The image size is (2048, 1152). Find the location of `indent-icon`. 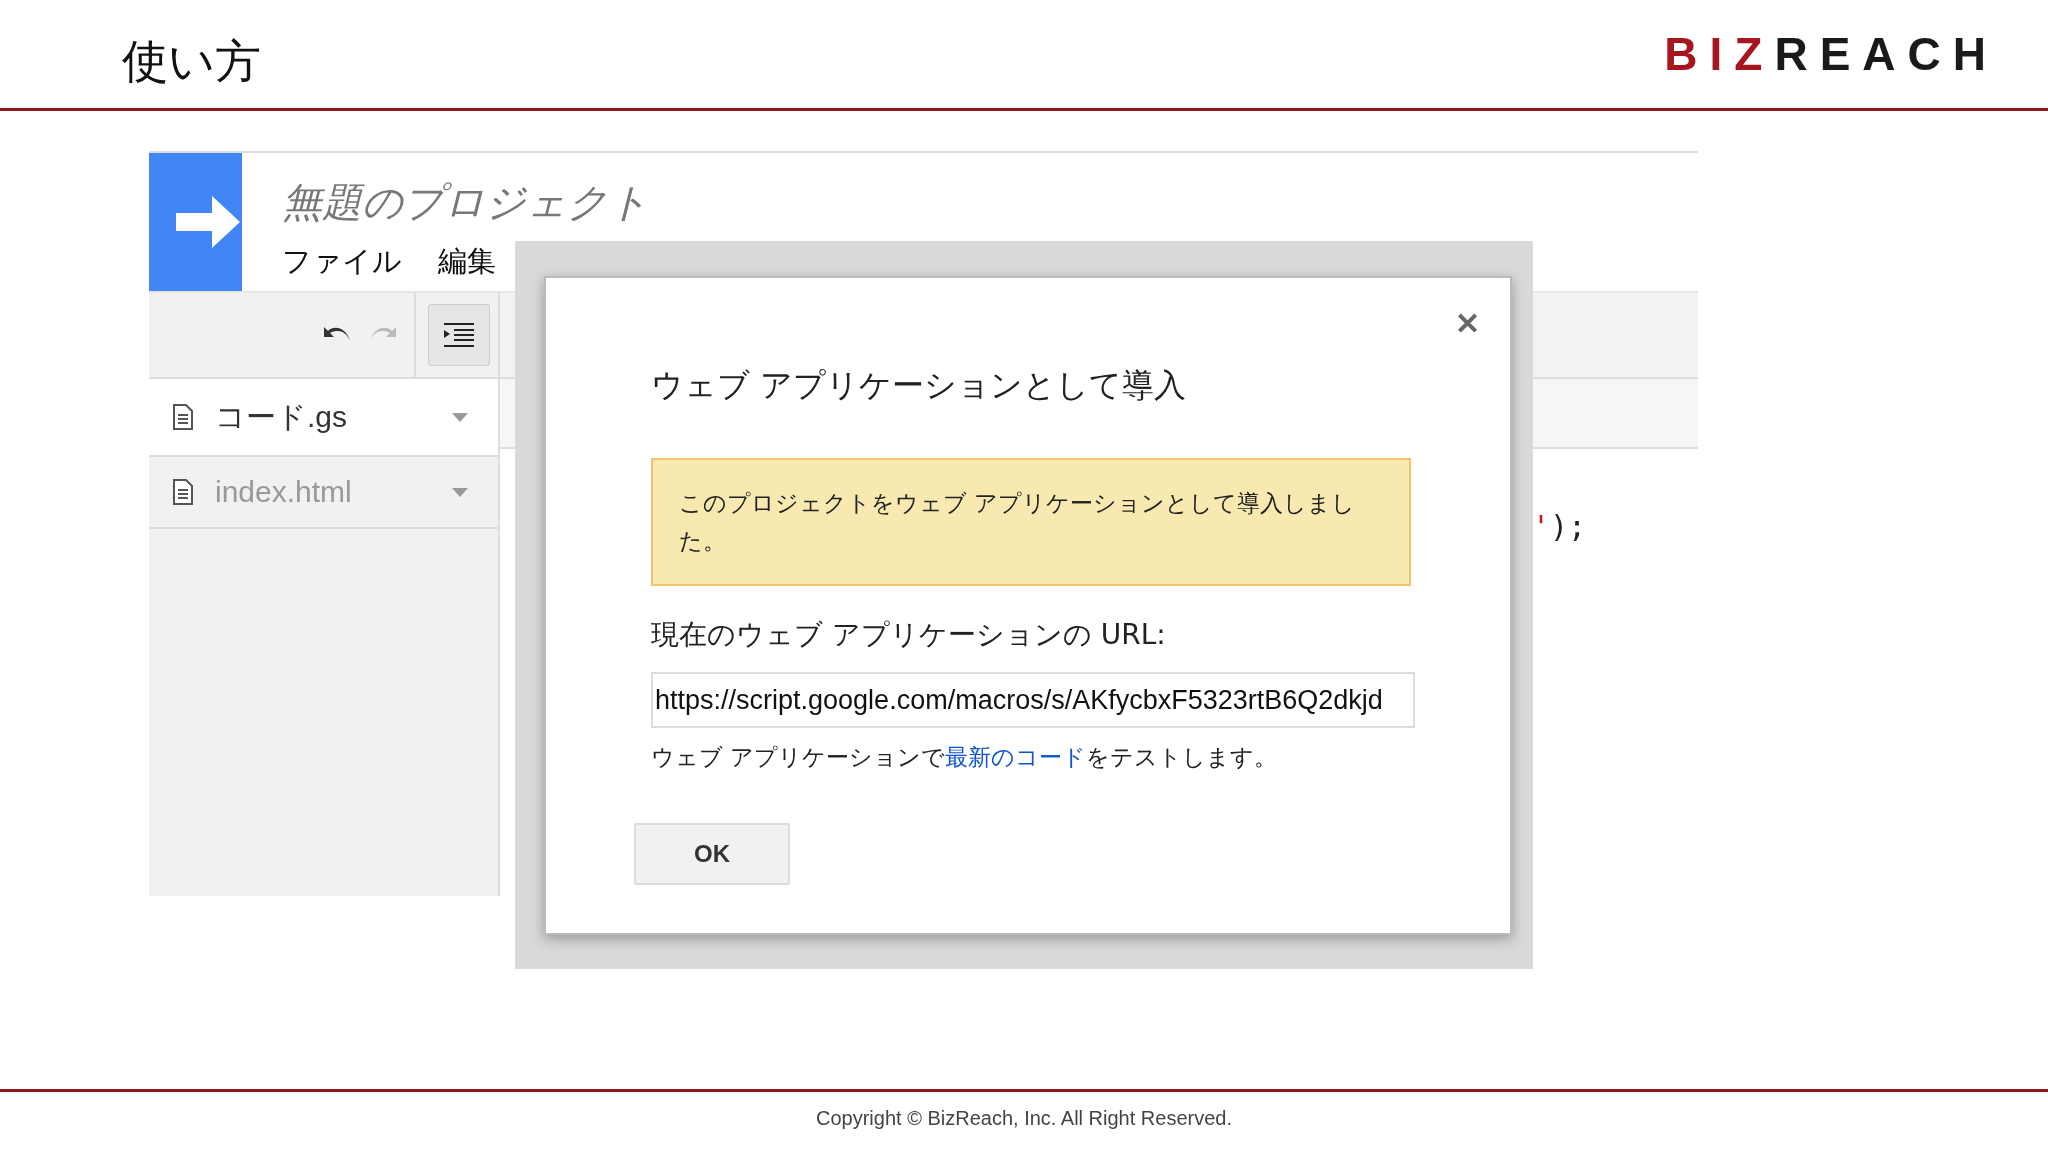

indent-icon is located at coordinates (459, 335).